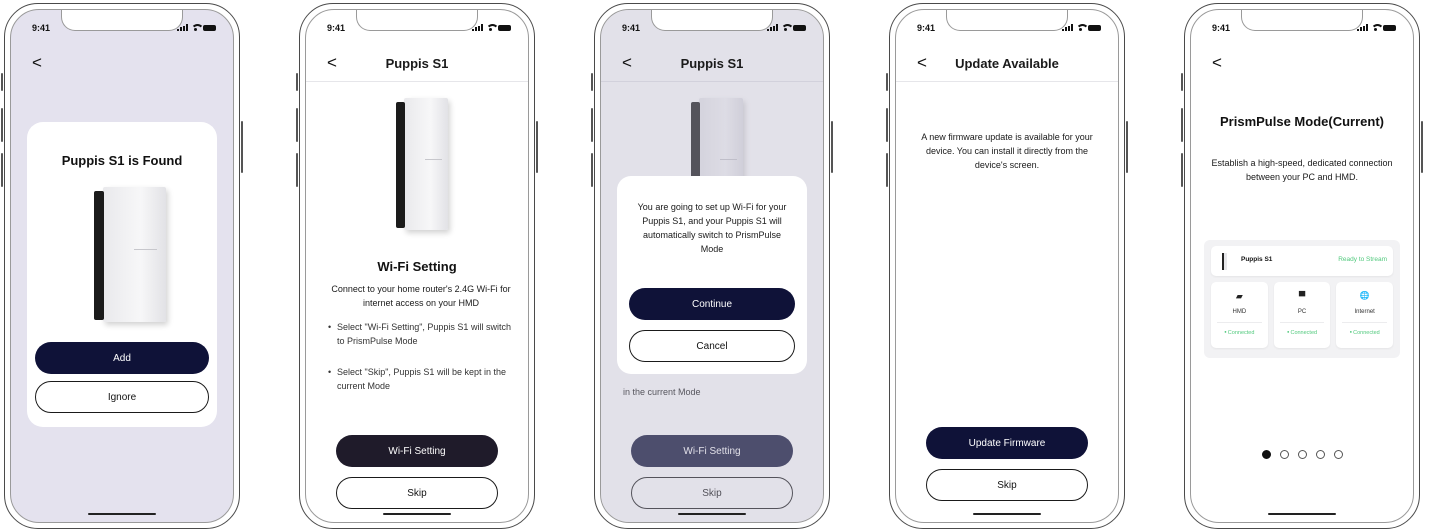 The height and width of the screenshot is (532, 1445). I want to click on section-title: Wi-Fi Setting, so click(417, 266).